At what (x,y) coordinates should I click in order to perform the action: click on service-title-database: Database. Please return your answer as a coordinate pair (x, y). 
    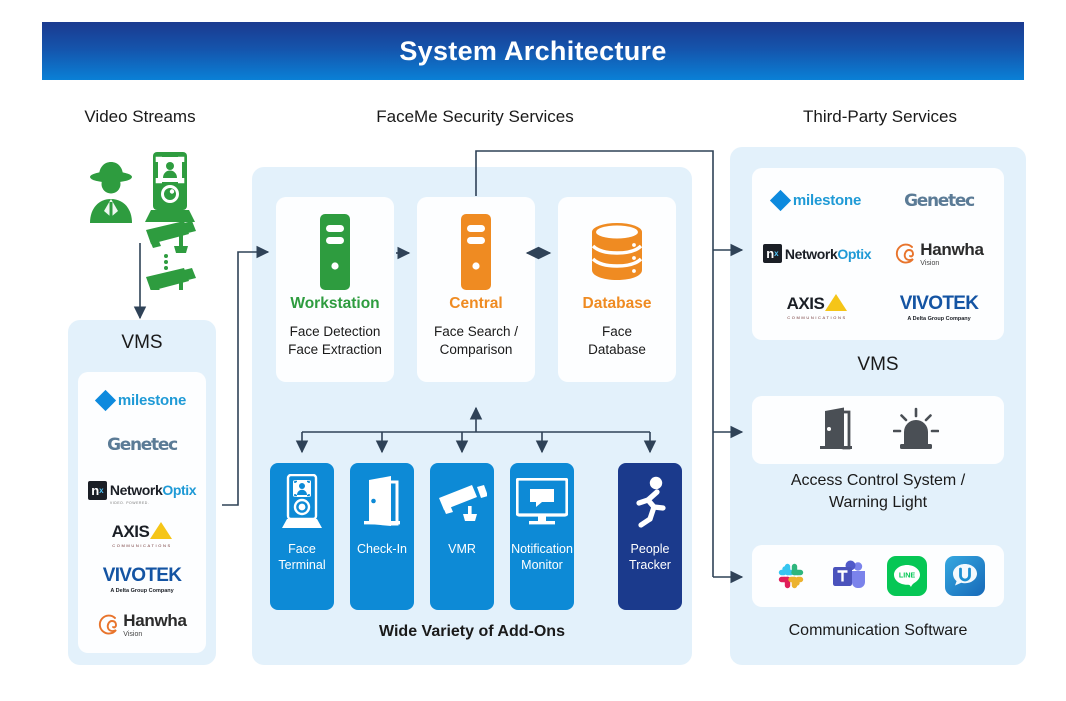
    Looking at the image, I should click on (617, 303).